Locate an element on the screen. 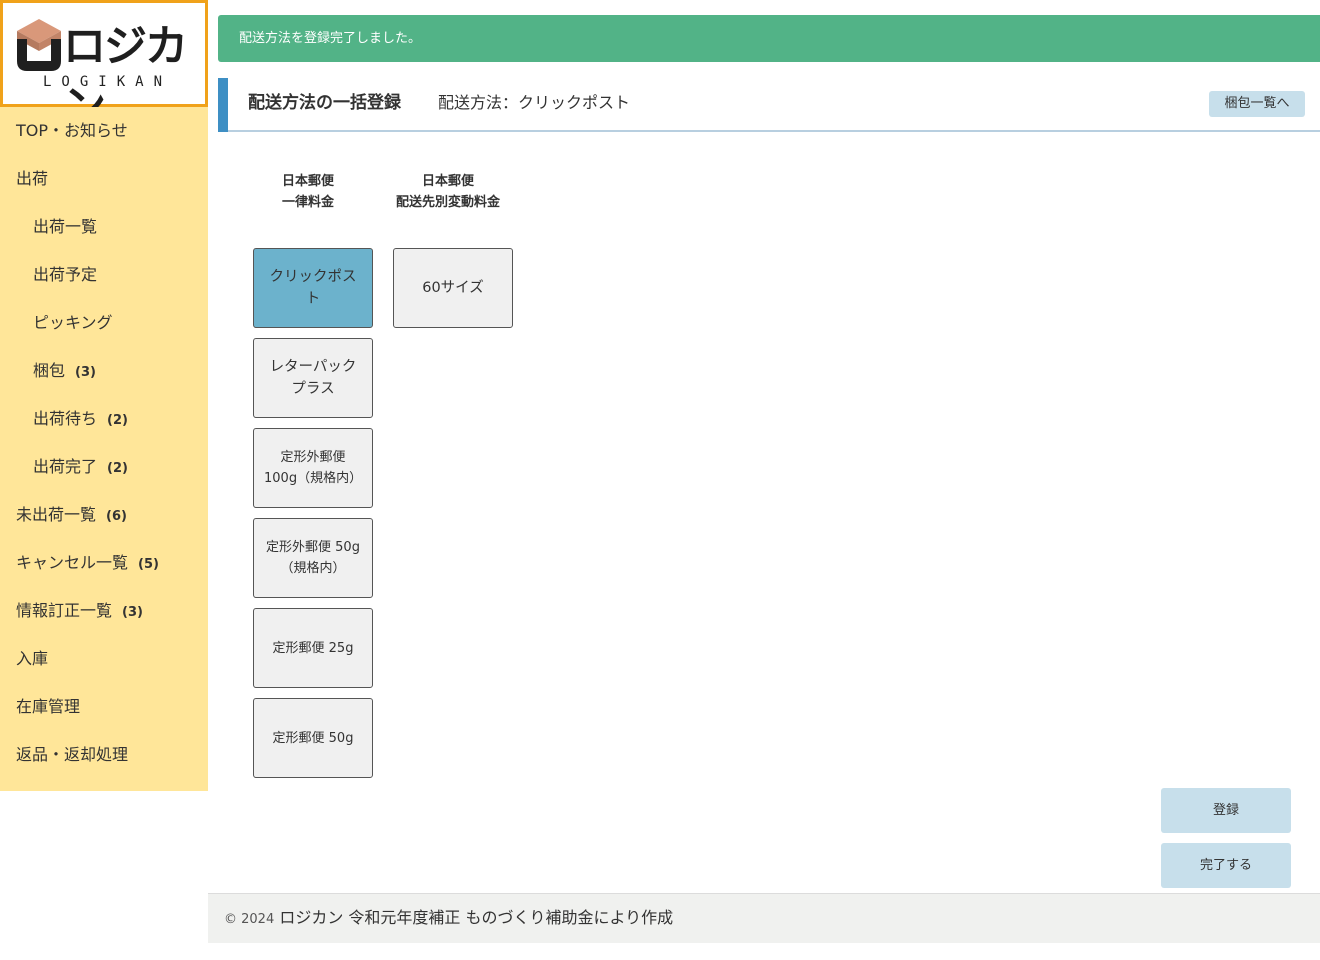  sidebar-item-label: 出荷予定 is located at coordinates (65, 274).